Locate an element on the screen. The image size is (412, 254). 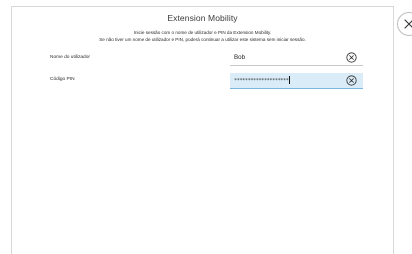
close-x-icon is located at coordinates (408, 24).